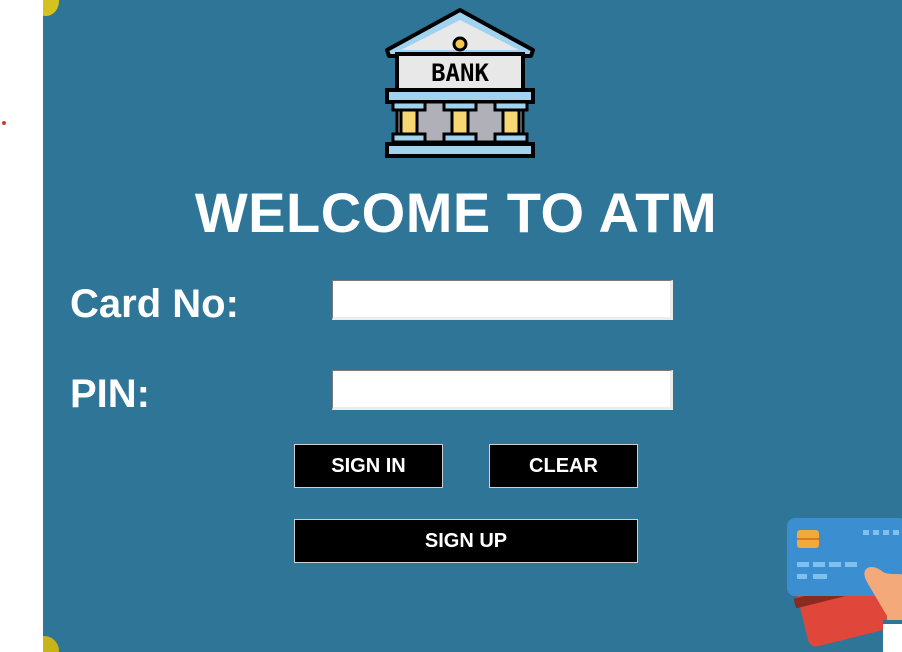  What do you see at coordinates (4, 123) in the screenshot?
I see `red-dot-marker` at bounding box center [4, 123].